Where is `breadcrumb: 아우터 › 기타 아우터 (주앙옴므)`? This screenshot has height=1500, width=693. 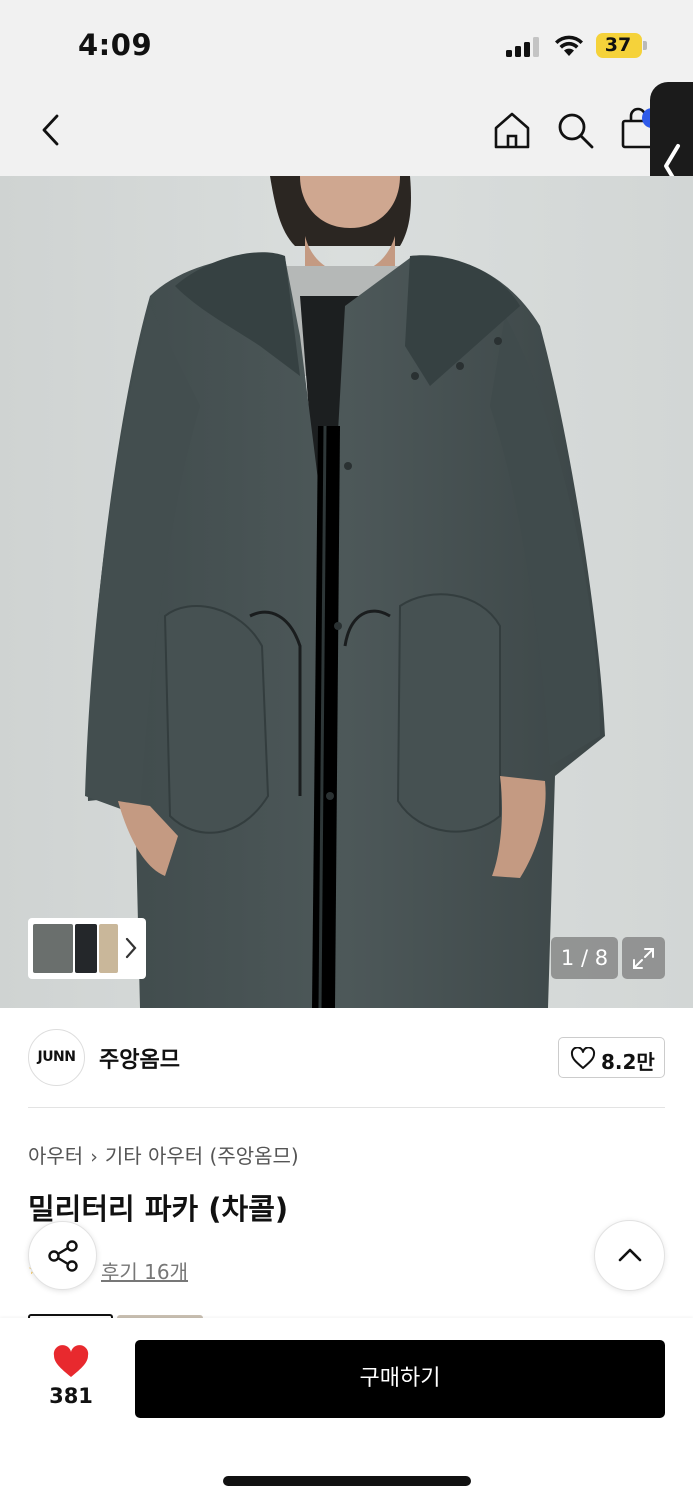 breadcrumb: 아우터 › 기타 아우터 (주앙옴므) is located at coordinates (163, 1154).